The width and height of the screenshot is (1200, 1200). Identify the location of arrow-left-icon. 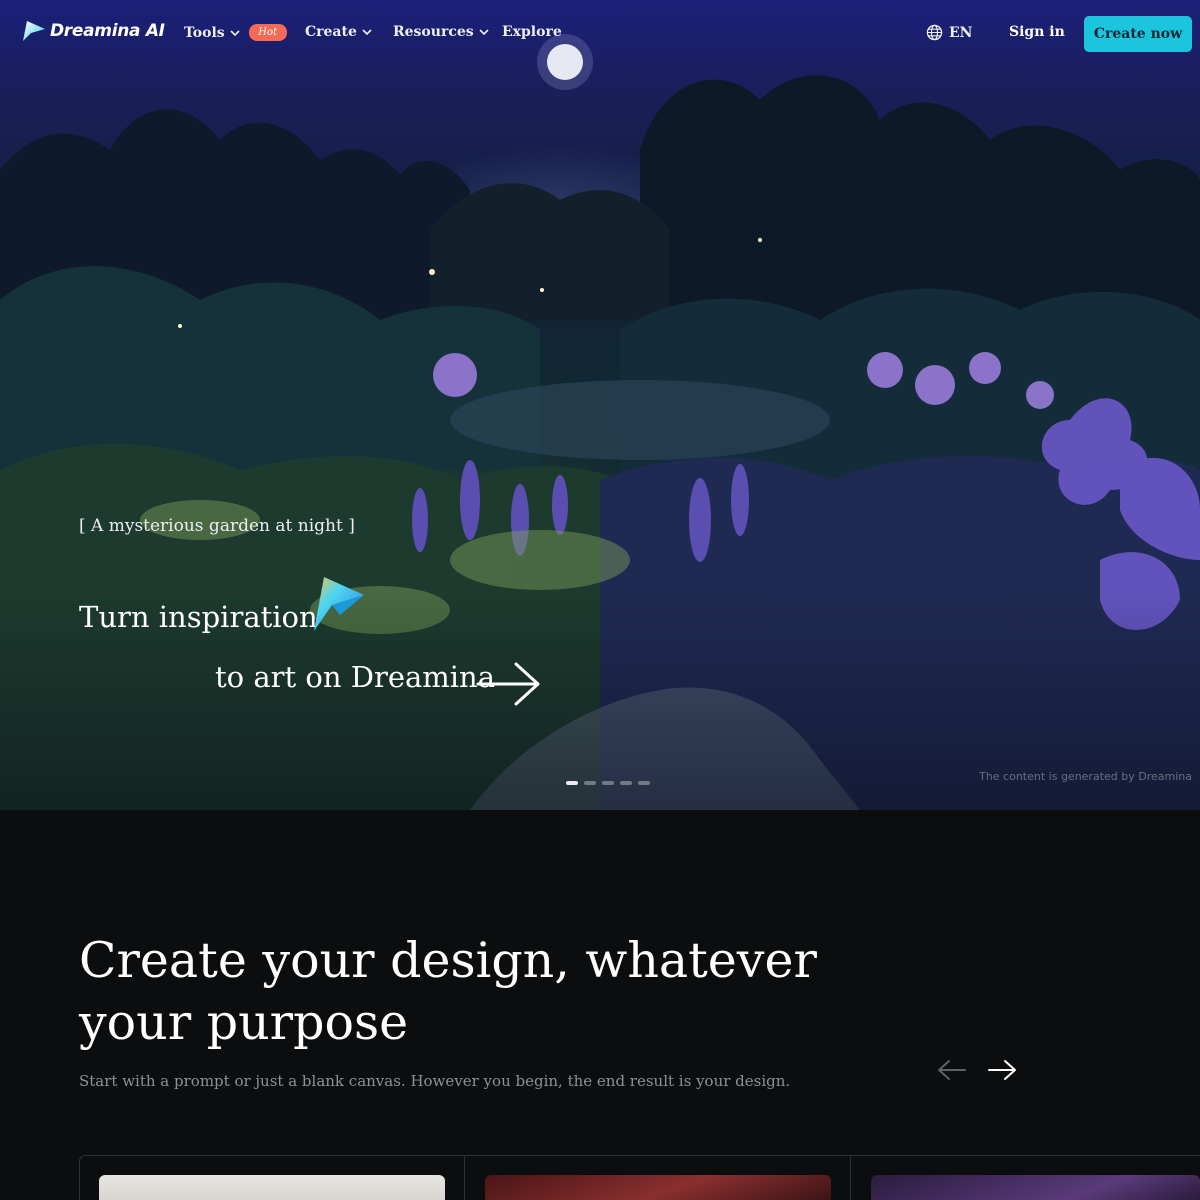
(952, 1070).